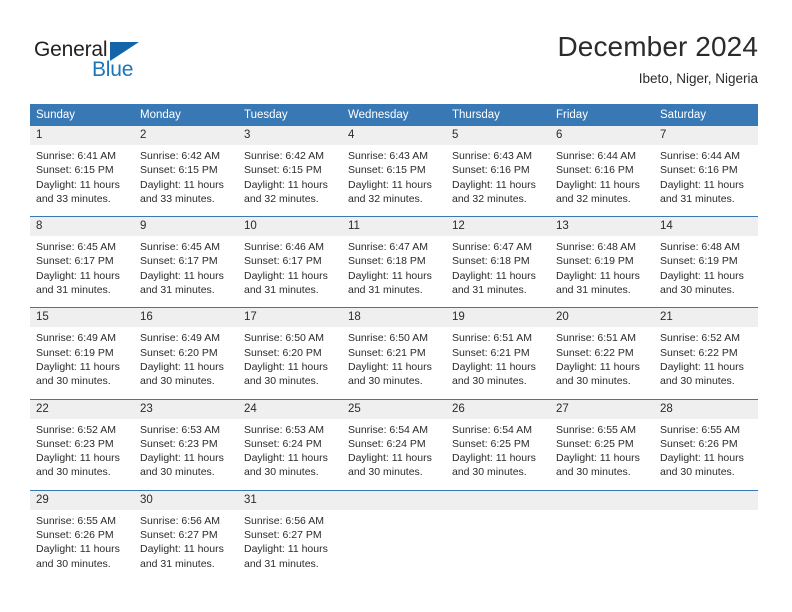  I want to click on sunset-text: Sunset: 6:20 PM, so click(283, 352).